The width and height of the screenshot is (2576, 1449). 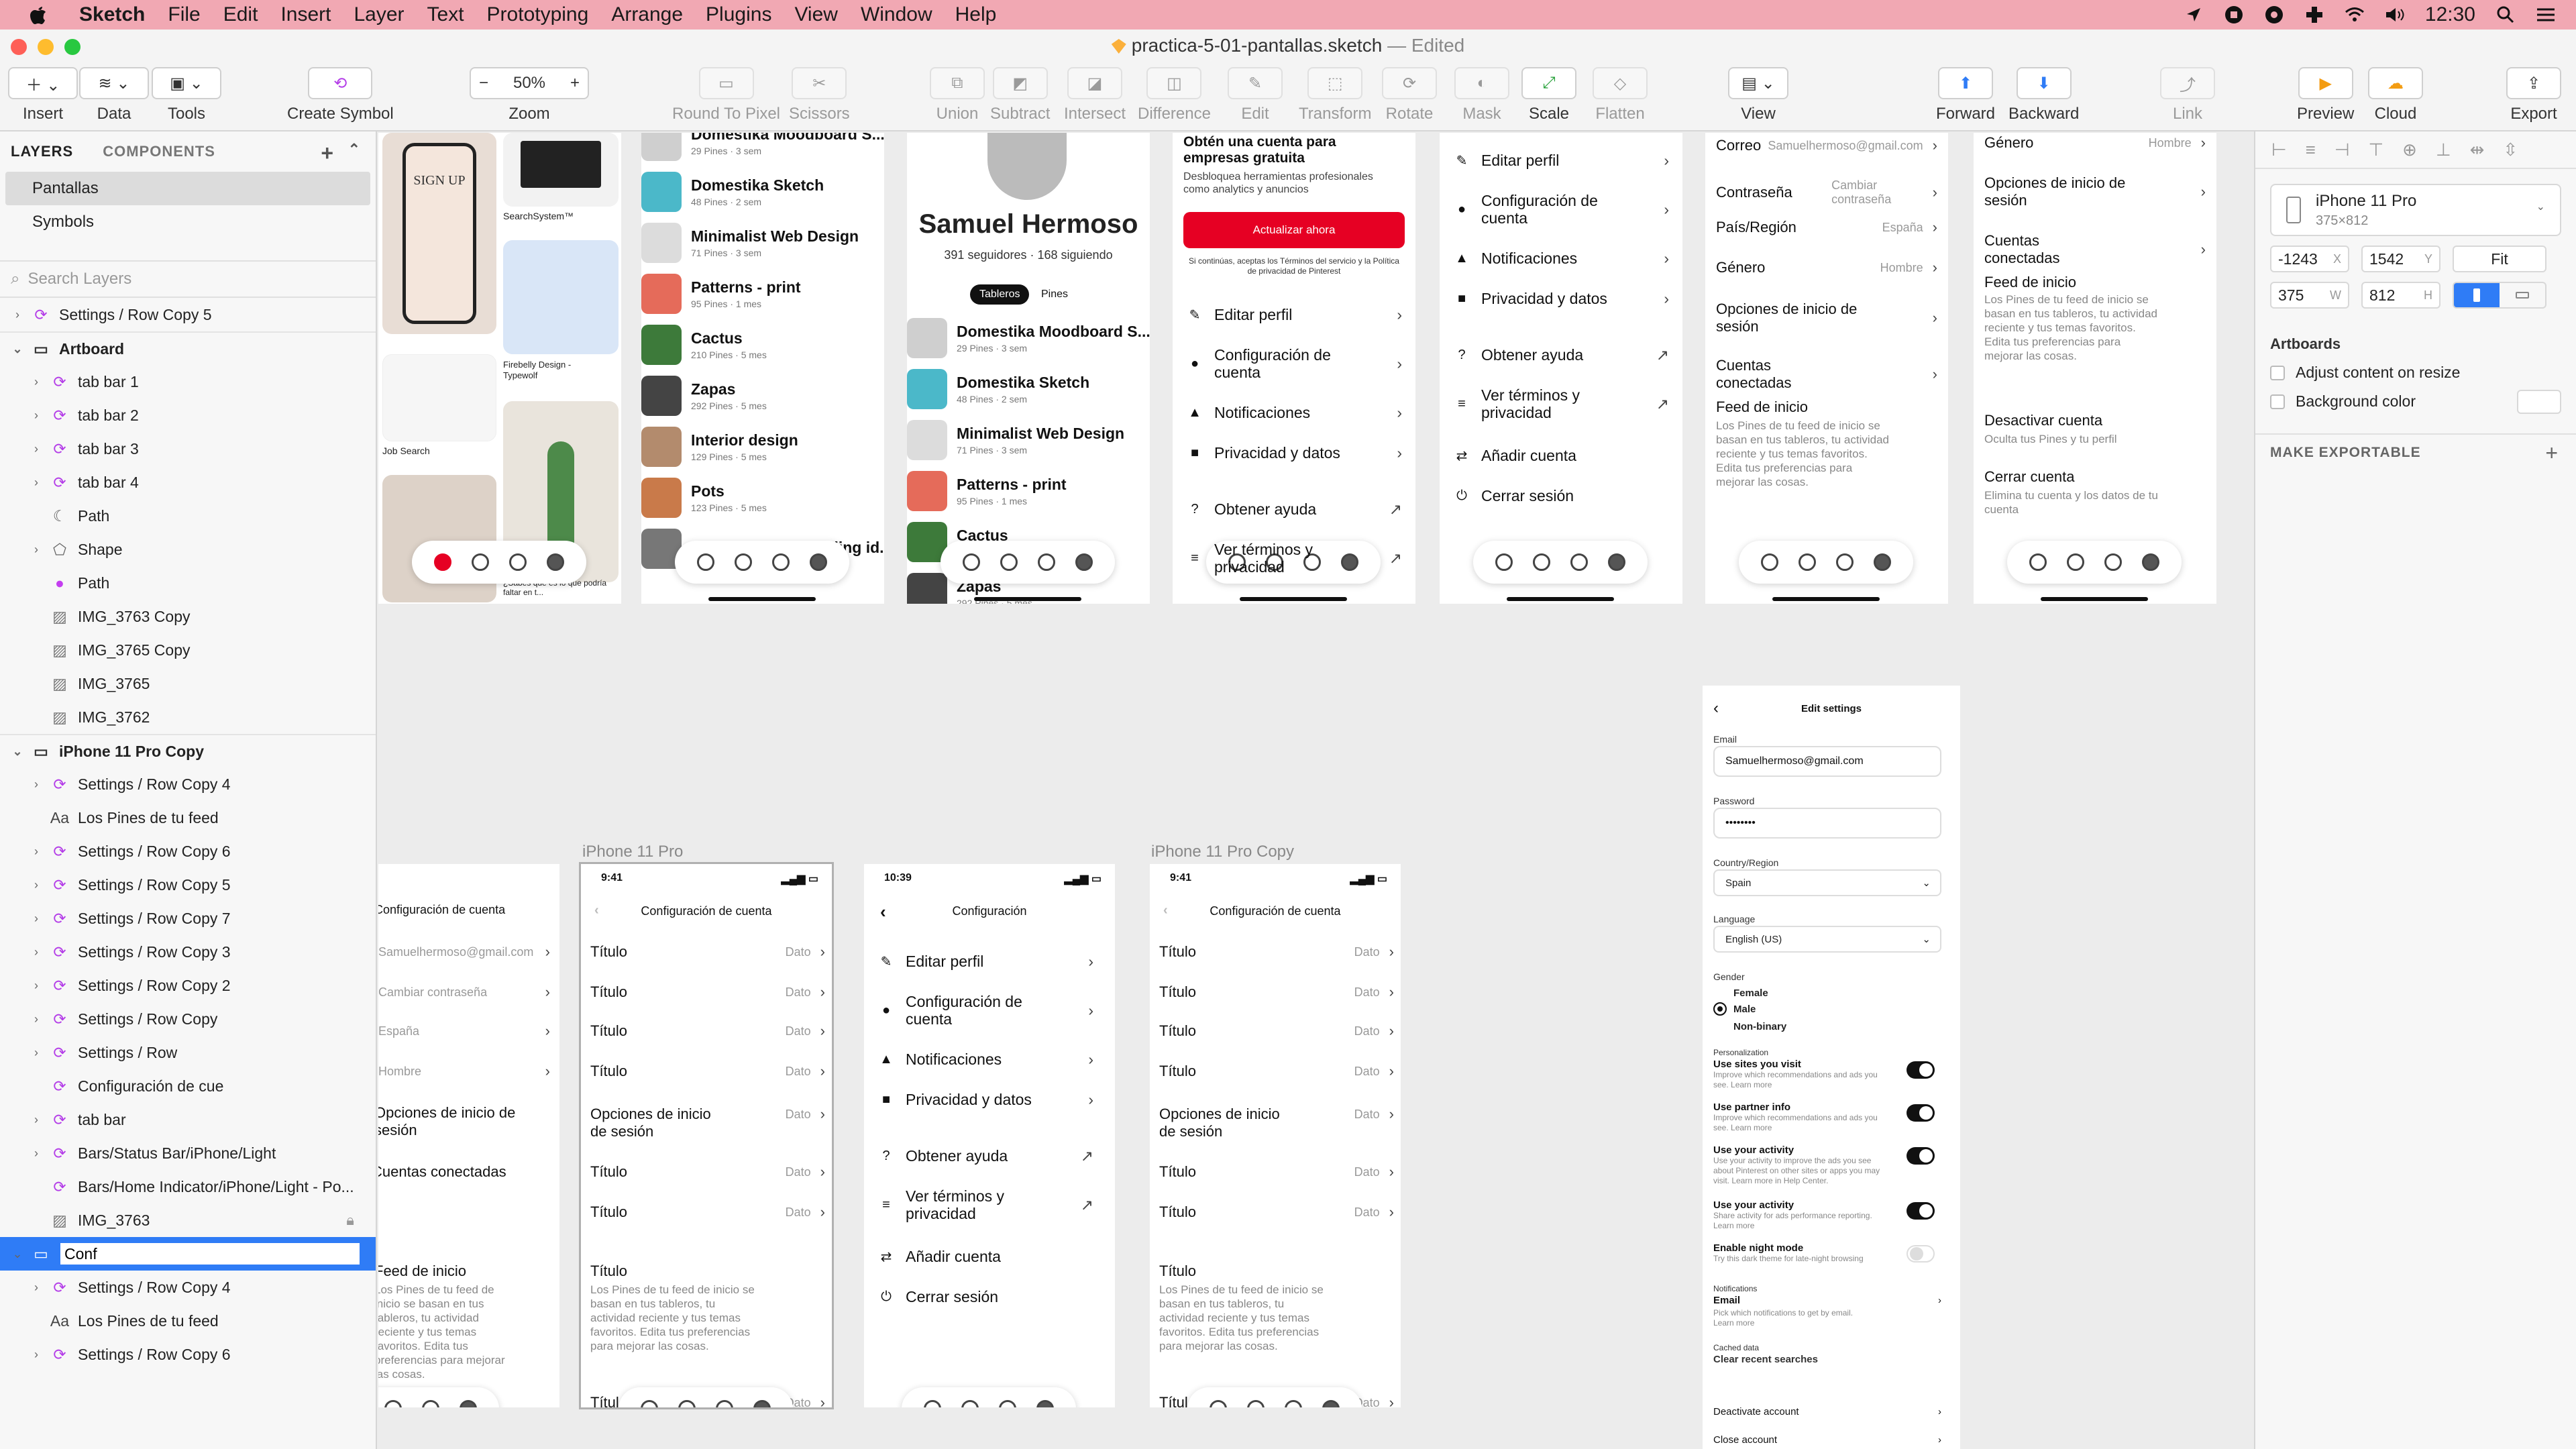 What do you see at coordinates (2279, 150) in the screenshot?
I see `align-left-icon: ⊢` at bounding box center [2279, 150].